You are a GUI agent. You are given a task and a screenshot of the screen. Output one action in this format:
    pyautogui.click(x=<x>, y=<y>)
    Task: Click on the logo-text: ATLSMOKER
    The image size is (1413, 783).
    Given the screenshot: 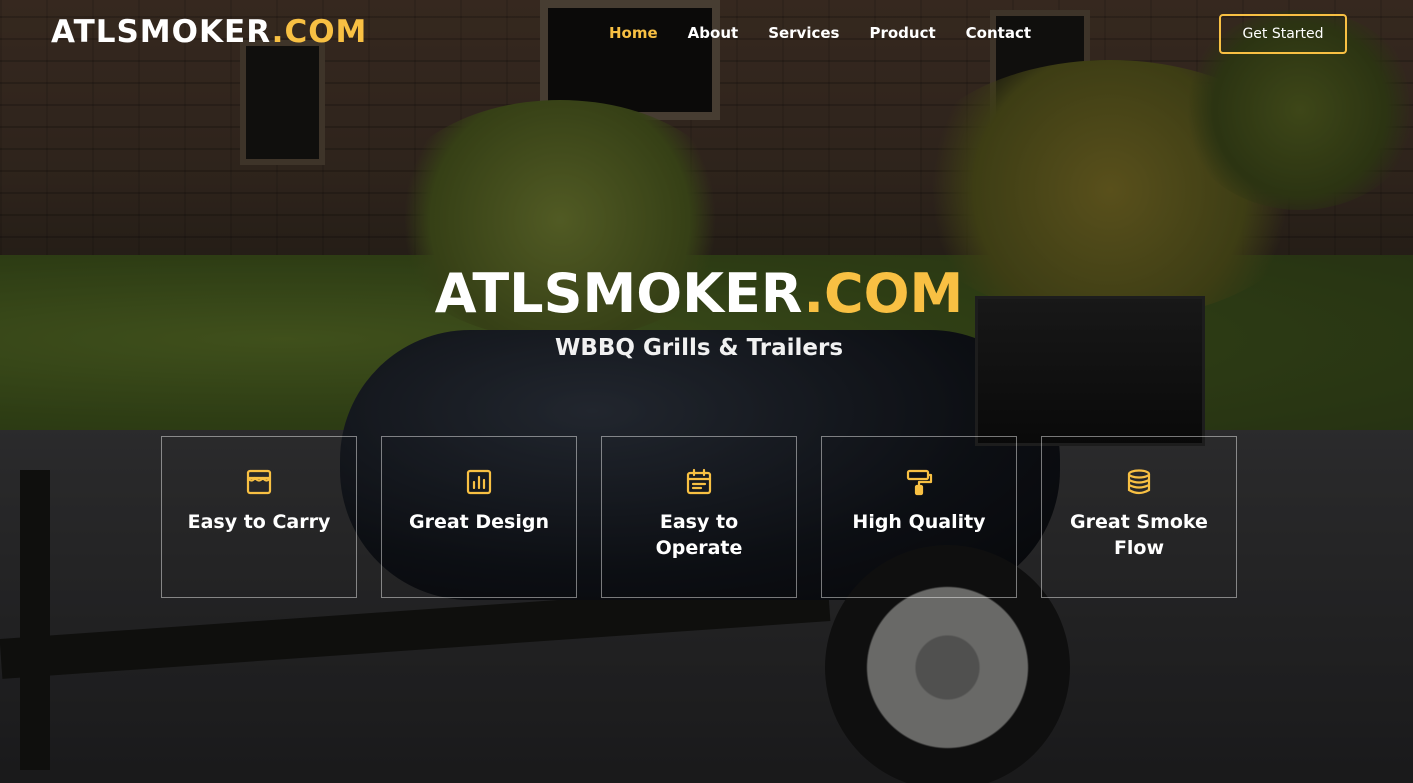 What is the action you would take?
    pyautogui.click(x=161, y=32)
    